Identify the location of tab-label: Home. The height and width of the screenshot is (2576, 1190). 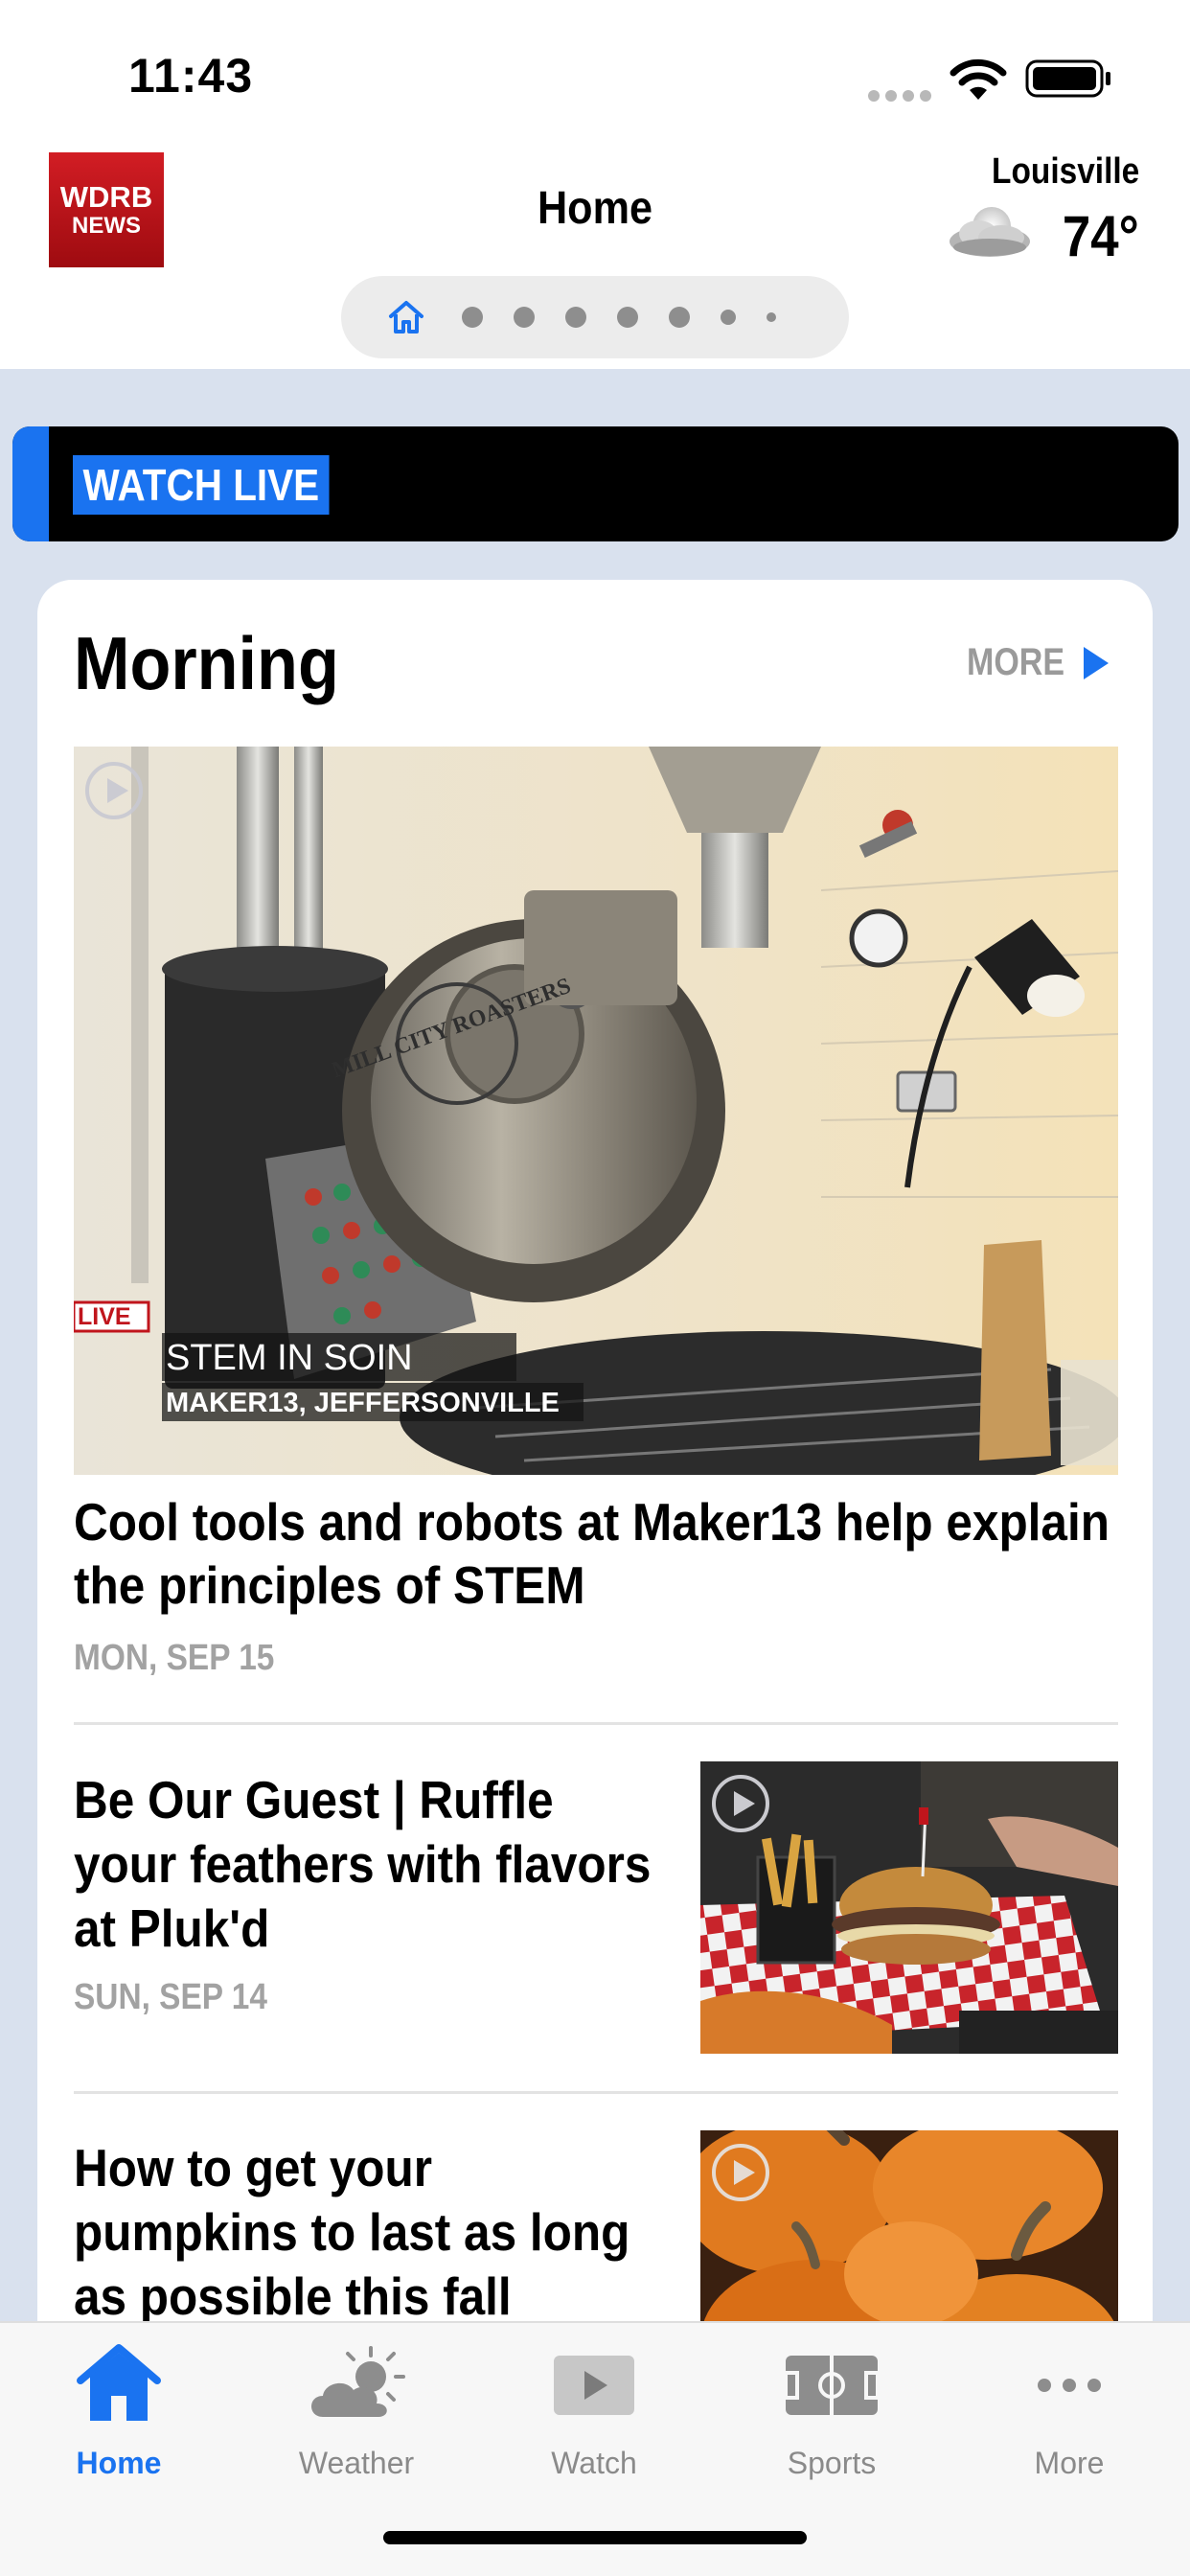
(119, 2463).